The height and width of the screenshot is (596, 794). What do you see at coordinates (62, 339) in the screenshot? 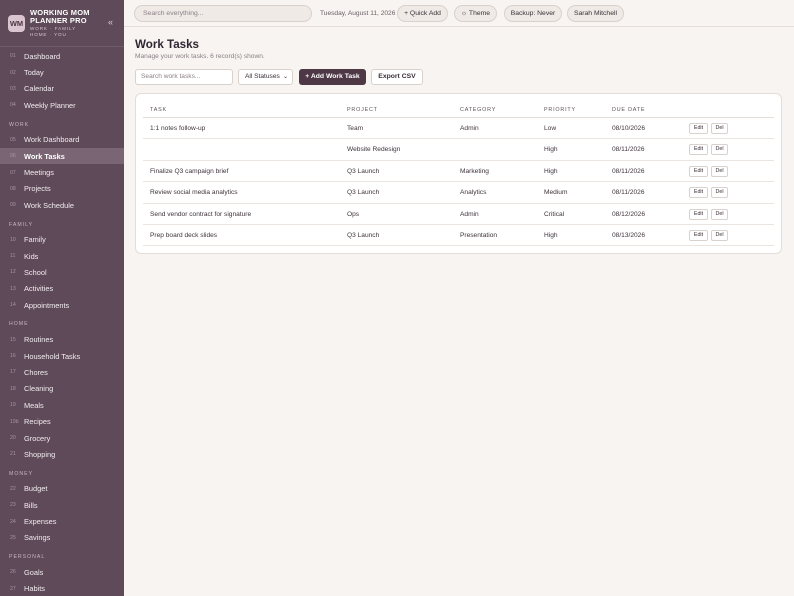
I see `sidebar-item-routines: 15 Routines` at bounding box center [62, 339].